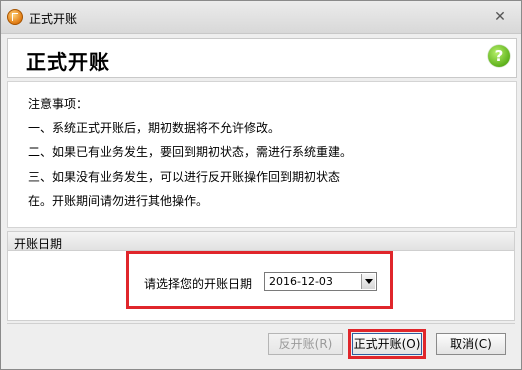 The height and width of the screenshot is (370, 522). Describe the element at coordinates (368, 281) in the screenshot. I see `chevron-down-icon` at that location.